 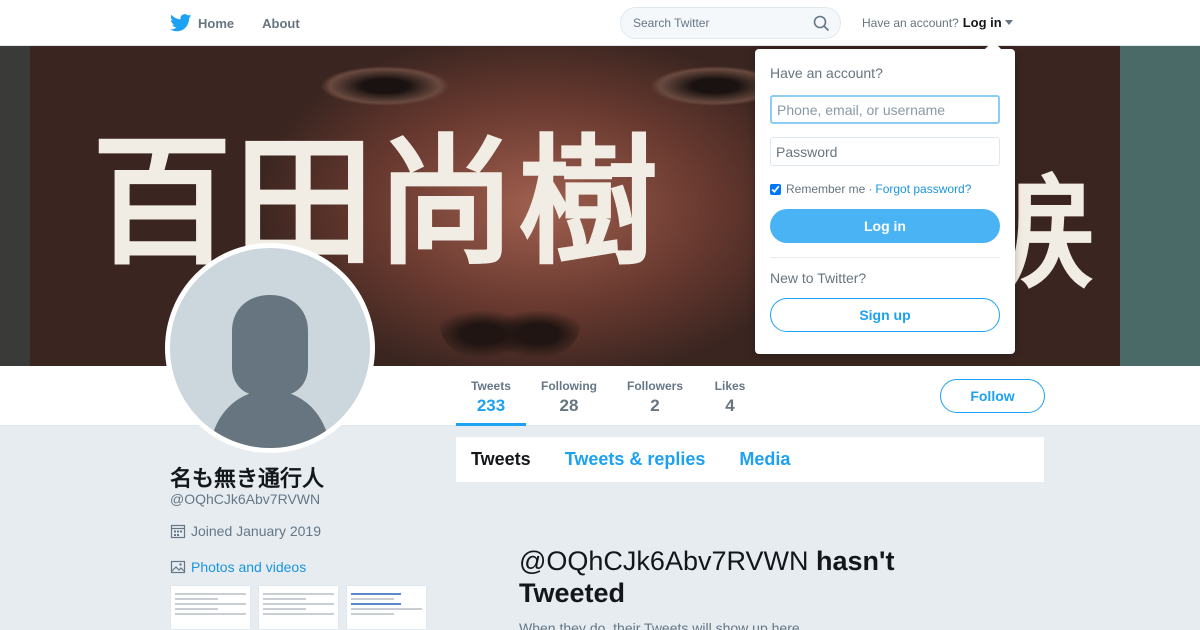 What do you see at coordinates (885, 315) in the screenshot?
I see `signup-button: Sign up` at bounding box center [885, 315].